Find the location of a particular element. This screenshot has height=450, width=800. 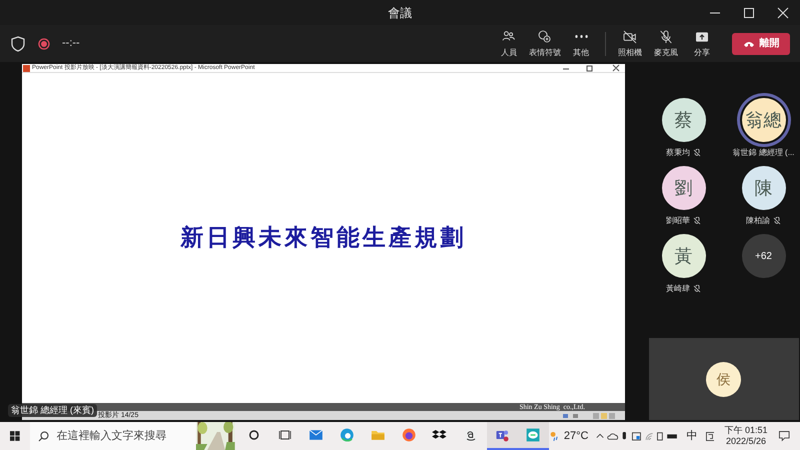

mic-off-icon is located at coordinates (666, 37).